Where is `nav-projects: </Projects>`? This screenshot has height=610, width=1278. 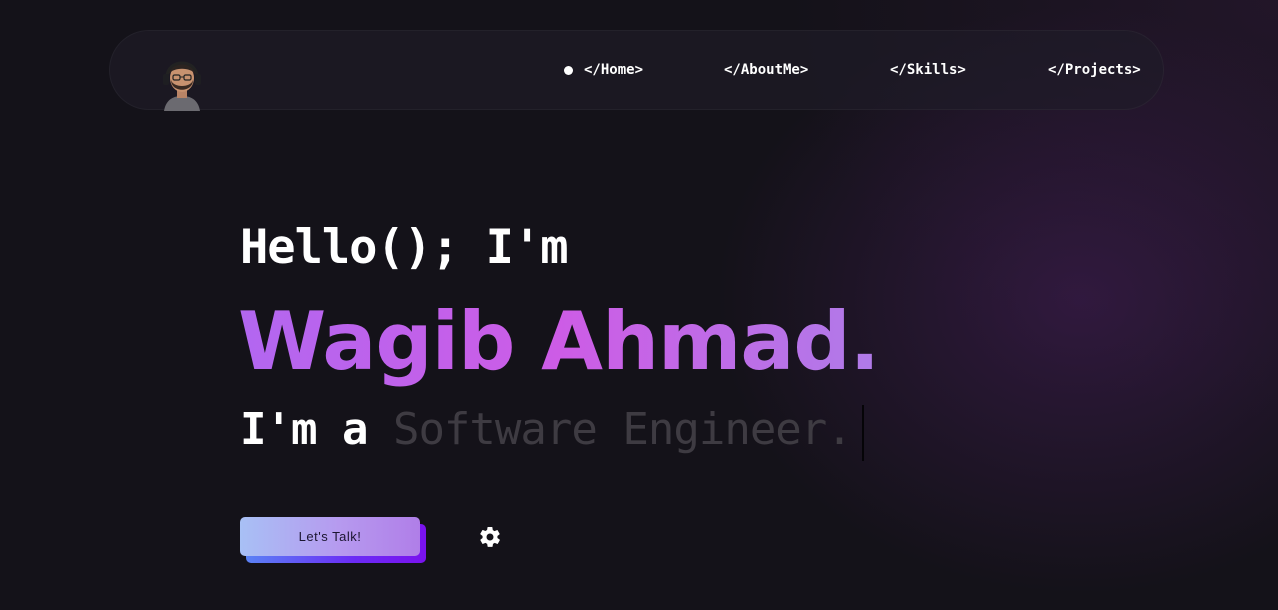 nav-projects: </Projects> is located at coordinates (1094, 70).